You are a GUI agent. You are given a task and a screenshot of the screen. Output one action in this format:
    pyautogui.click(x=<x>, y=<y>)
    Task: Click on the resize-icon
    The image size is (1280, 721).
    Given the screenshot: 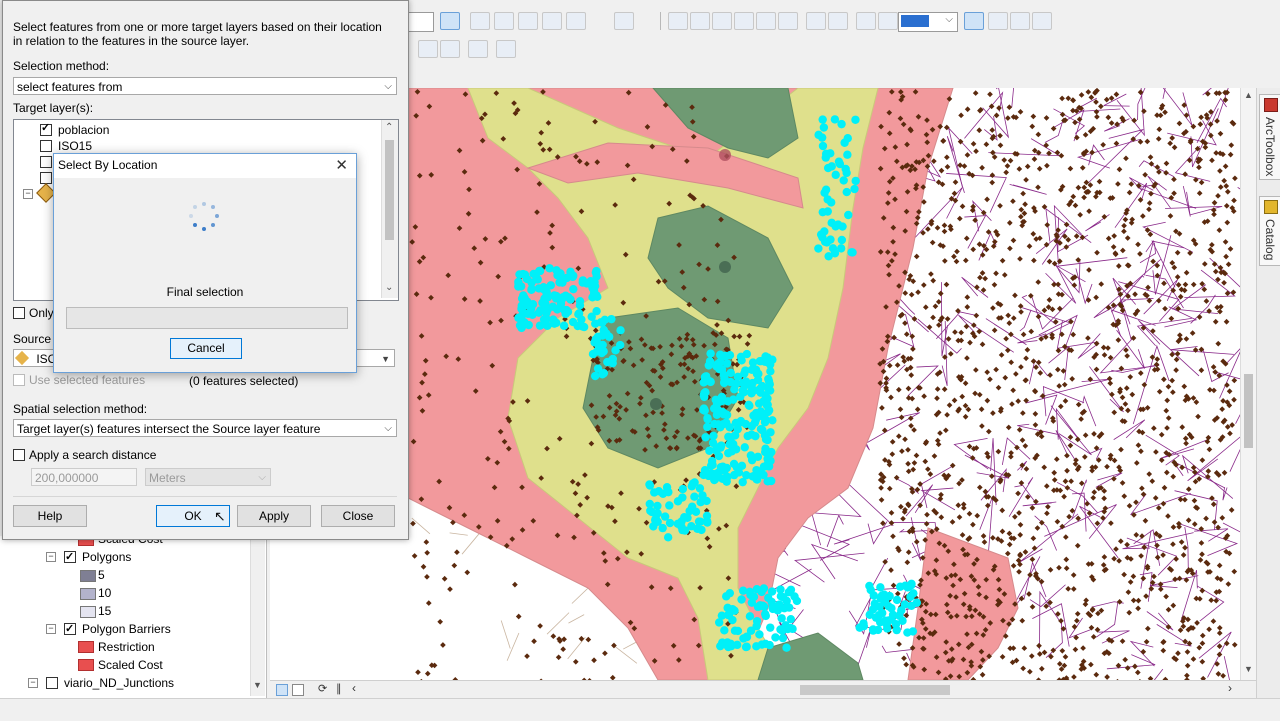 What is the action you would take?
    pyautogui.click(x=788, y=21)
    